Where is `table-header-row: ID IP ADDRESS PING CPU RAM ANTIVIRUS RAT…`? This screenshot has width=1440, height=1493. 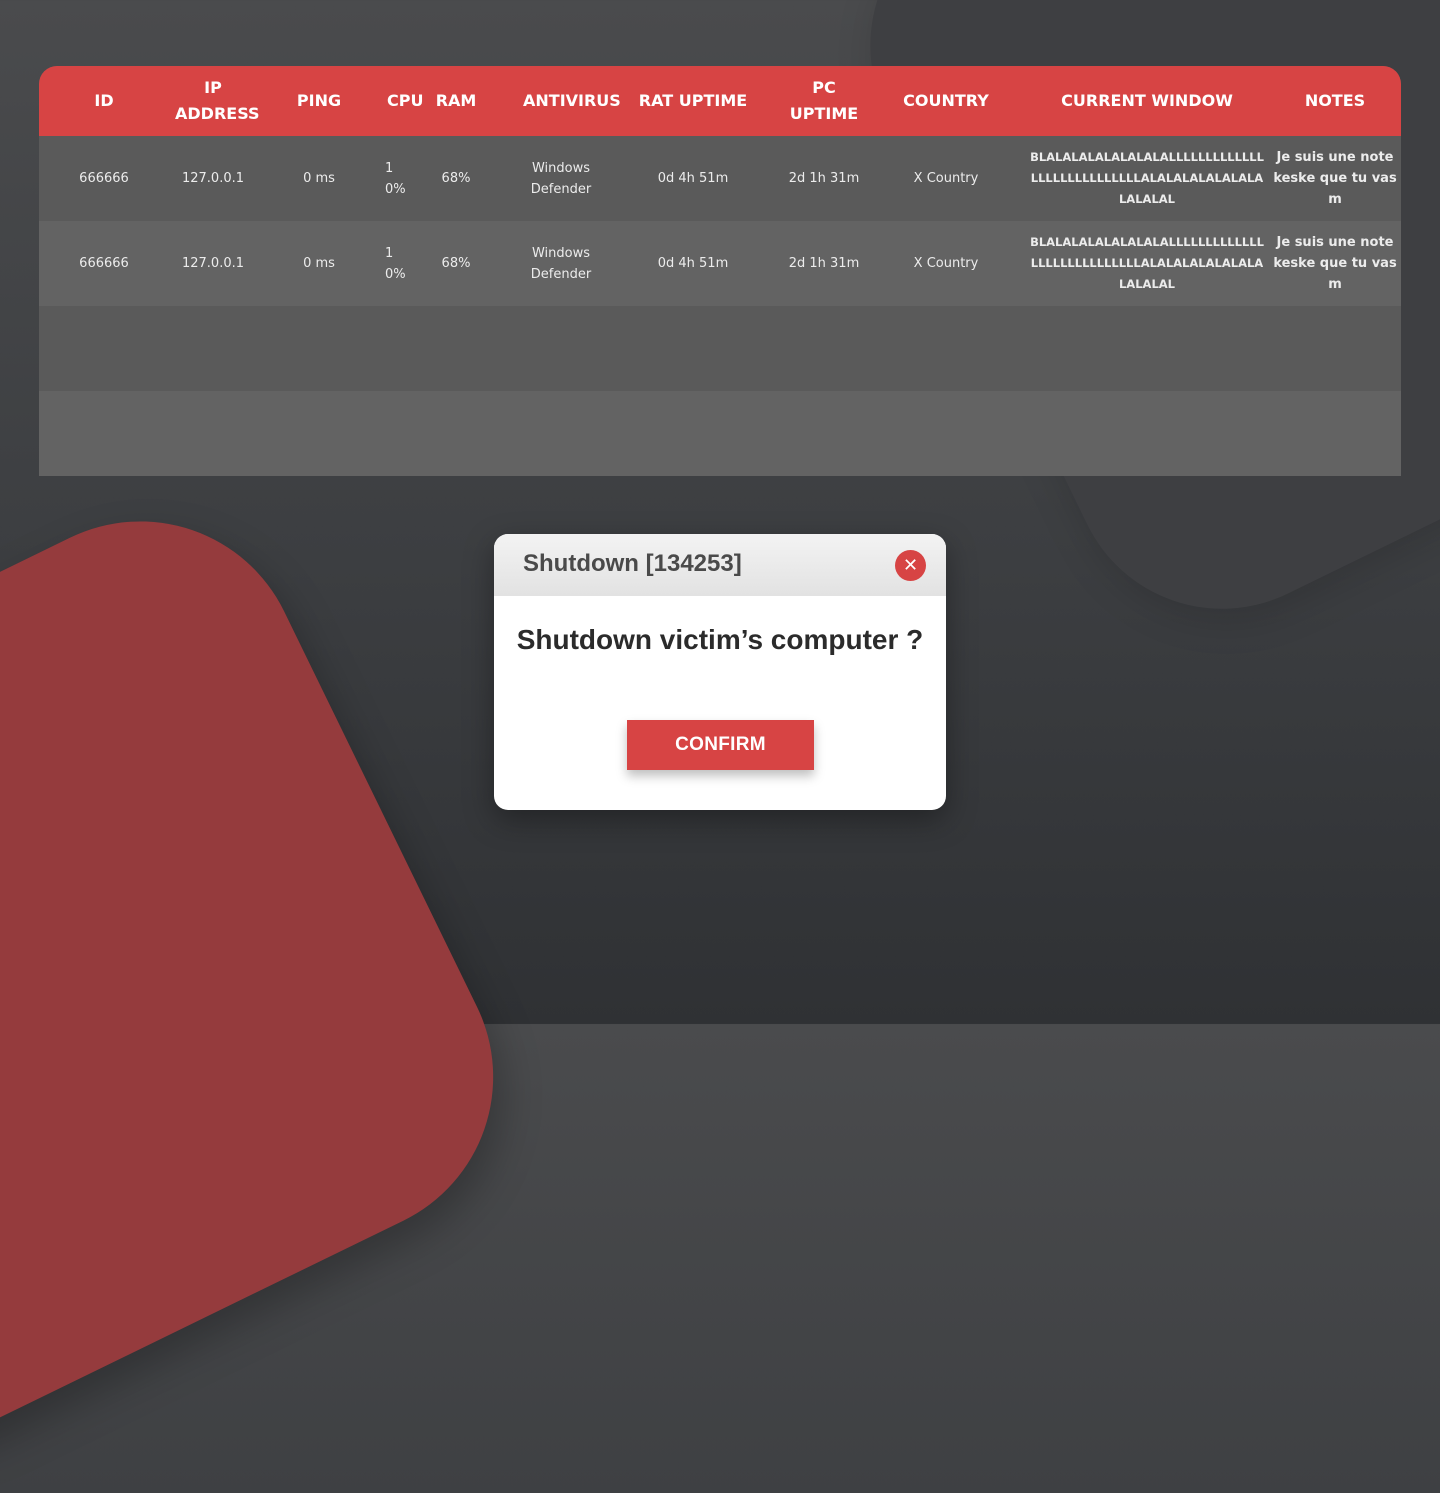 table-header-row: ID IP ADDRESS PING CPU RAM ANTIVIRUS RAT… is located at coordinates (720, 101).